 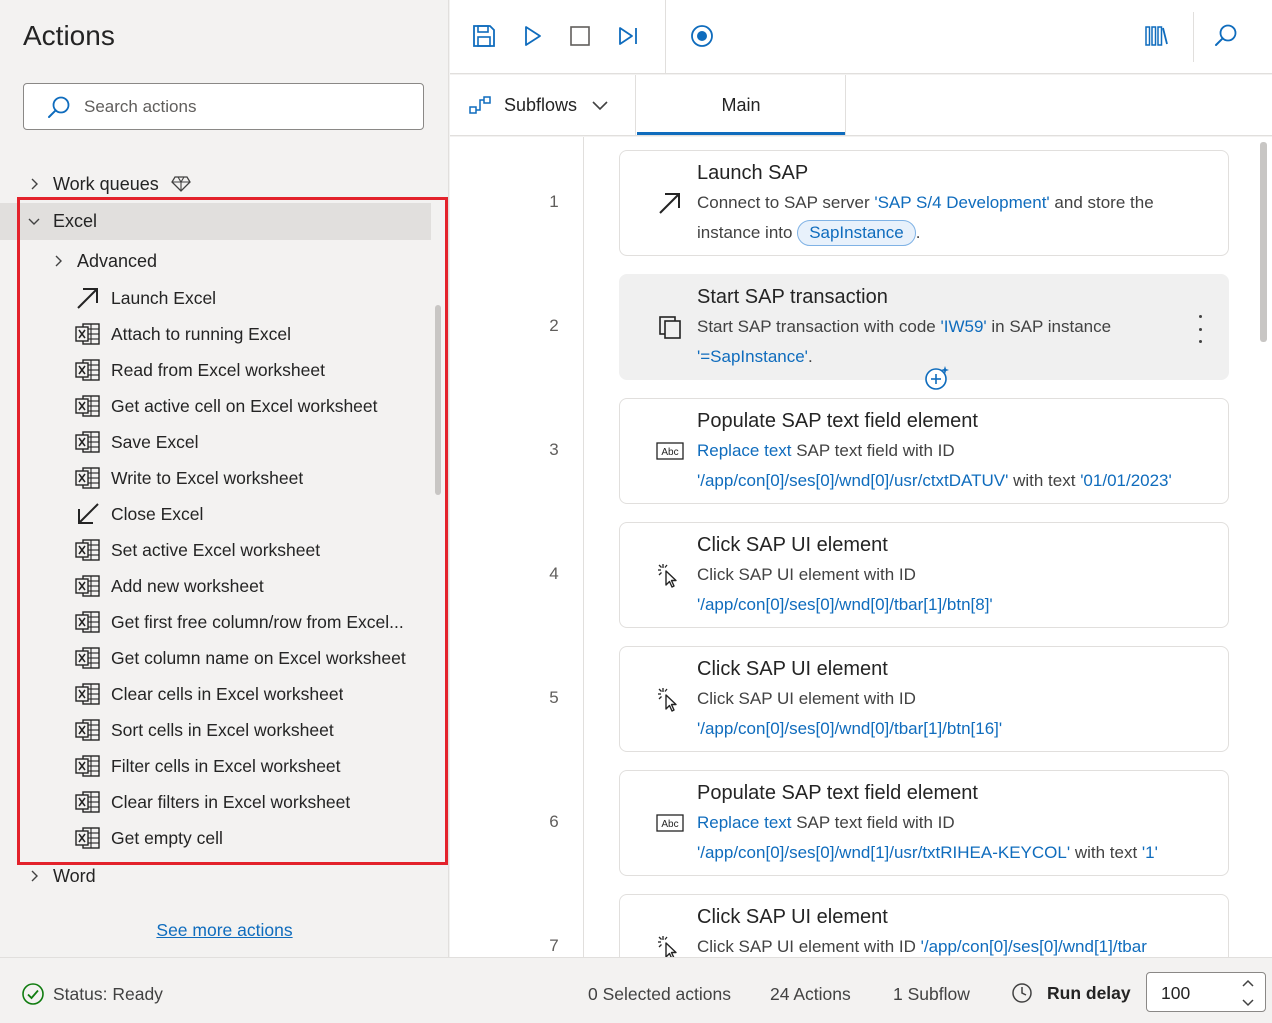 I want to click on premium-diamond-icon, so click(x=180, y=184).